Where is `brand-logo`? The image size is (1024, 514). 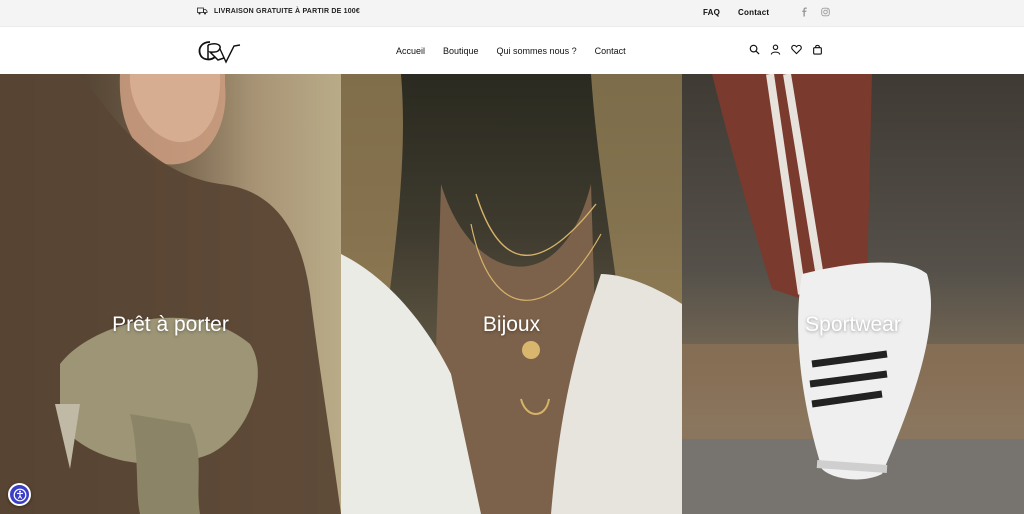
brand-logo is located at coordinates (219, 51).